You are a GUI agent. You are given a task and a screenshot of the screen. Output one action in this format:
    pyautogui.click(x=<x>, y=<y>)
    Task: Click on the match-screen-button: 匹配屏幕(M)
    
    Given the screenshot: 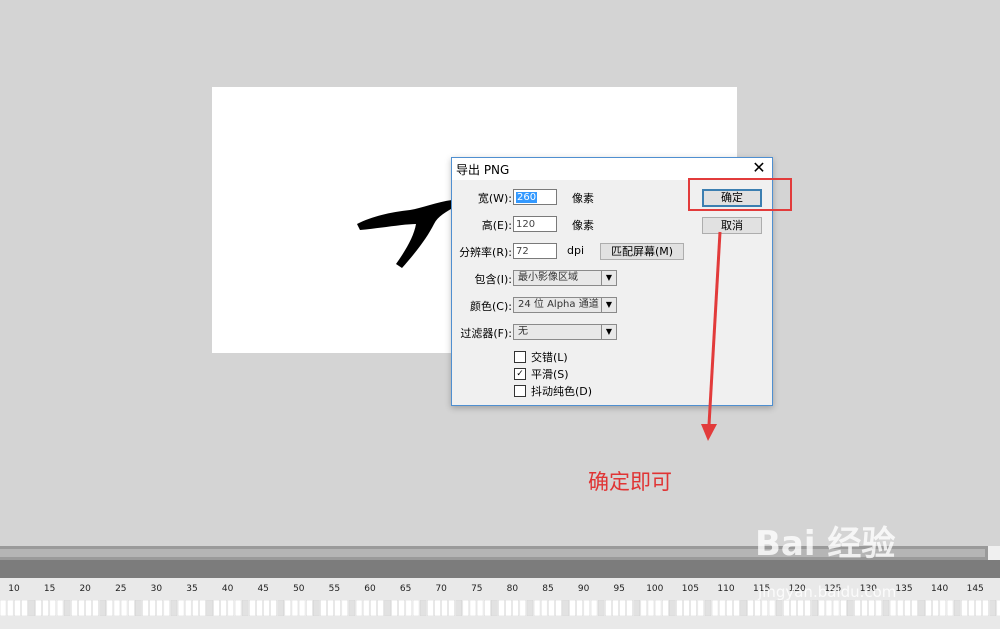 What is the action you would take?
    pyautogui.click(x=642, y=251)
    